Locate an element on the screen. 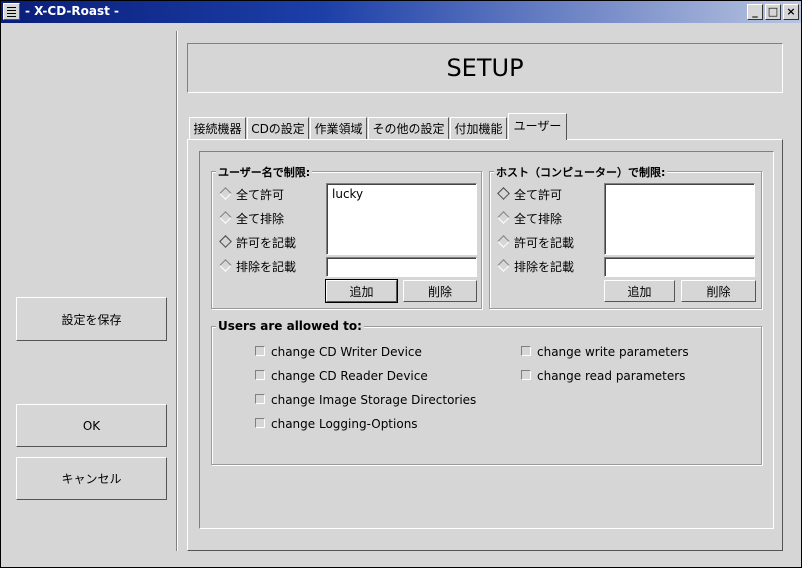 The height and width of the screenshot is (568, 802). hosts-radio-1: 全て許可 is located at coordinates (529, 195).